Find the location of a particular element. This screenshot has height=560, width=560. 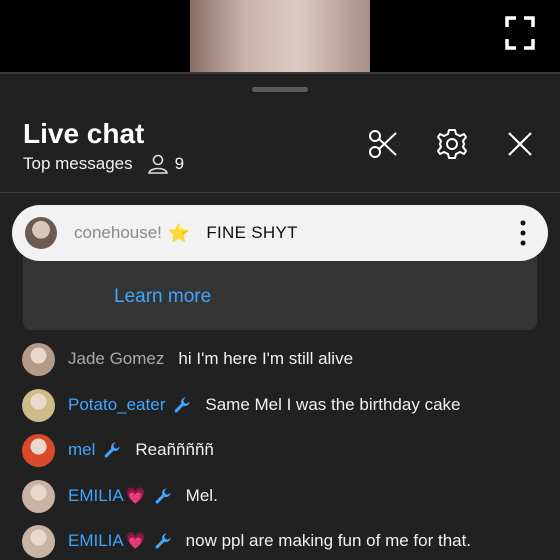

chat-message: mel Reañññññ is located at coordinates (287, 450).